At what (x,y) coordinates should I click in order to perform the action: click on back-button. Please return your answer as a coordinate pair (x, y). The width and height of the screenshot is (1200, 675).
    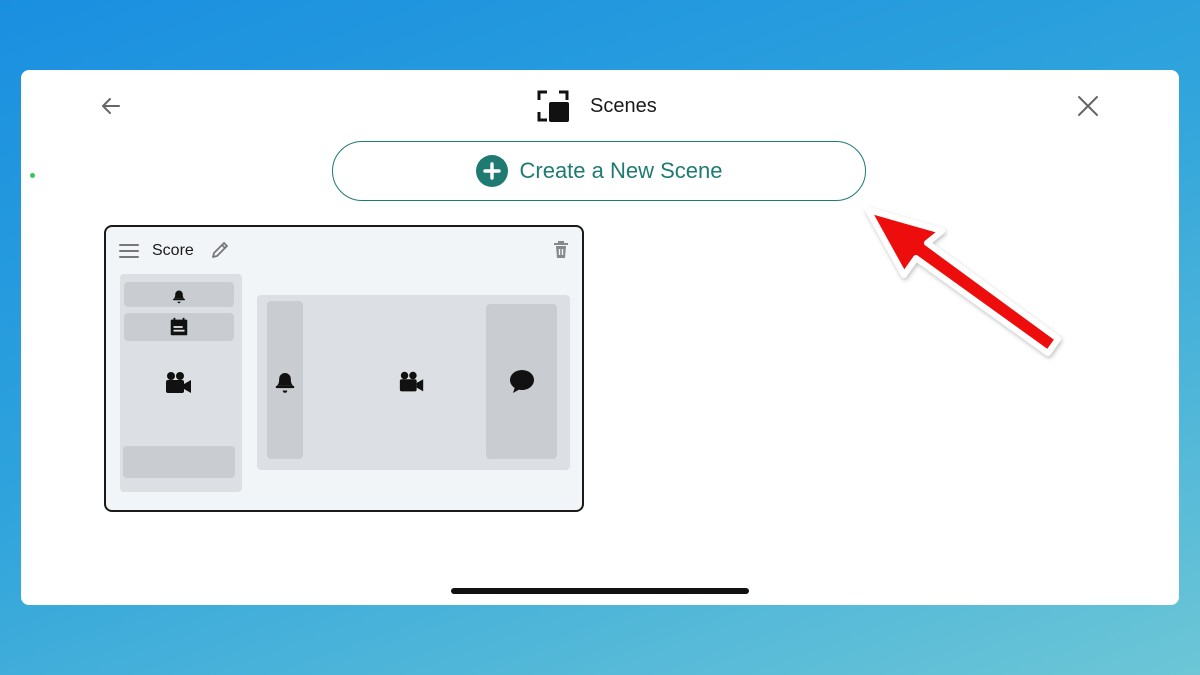
    Looking at the image, I should click on (111, 106).